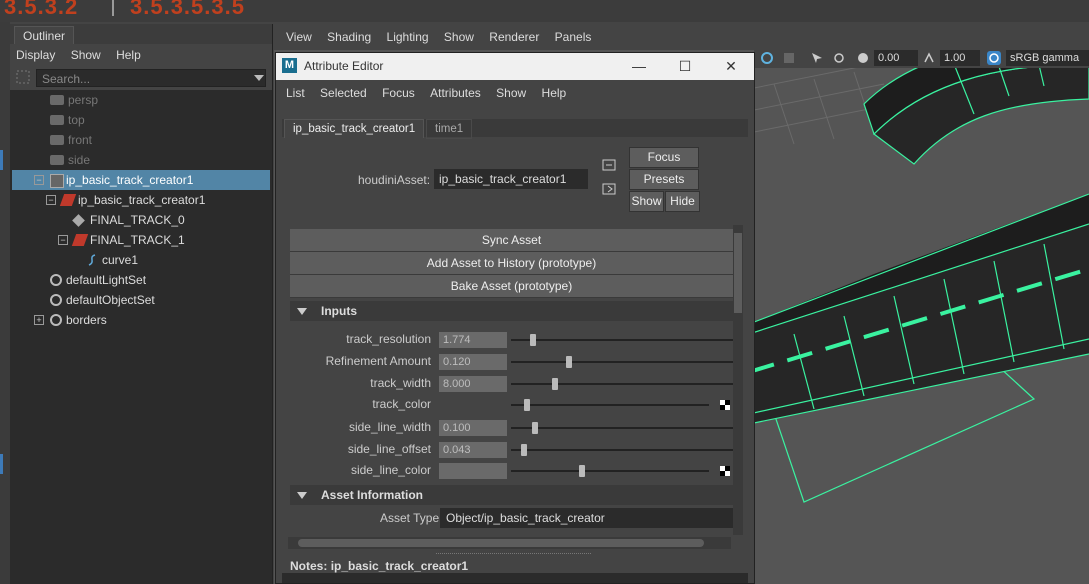  Describe the element at coordinates (646, 201) in the screenshot. I see `show-button: Show` at that location.